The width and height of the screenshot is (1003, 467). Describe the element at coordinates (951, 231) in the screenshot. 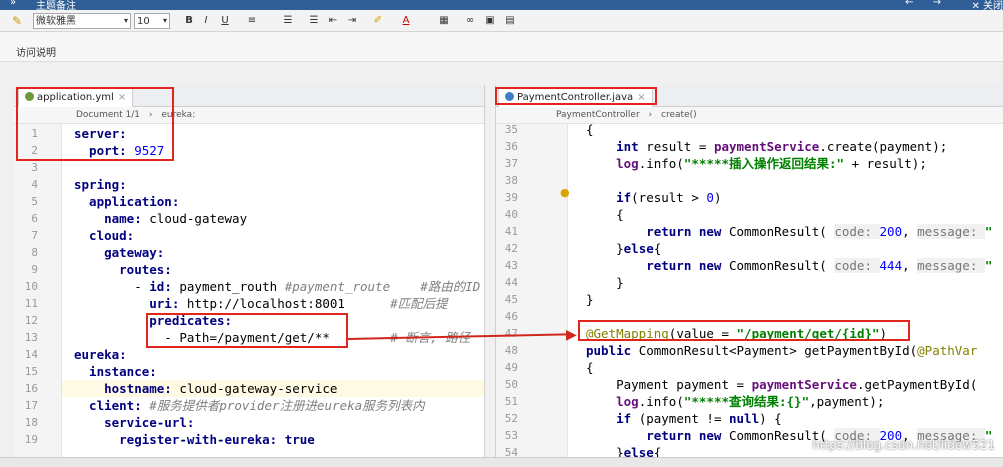

I see `code-token: message:` at that location.